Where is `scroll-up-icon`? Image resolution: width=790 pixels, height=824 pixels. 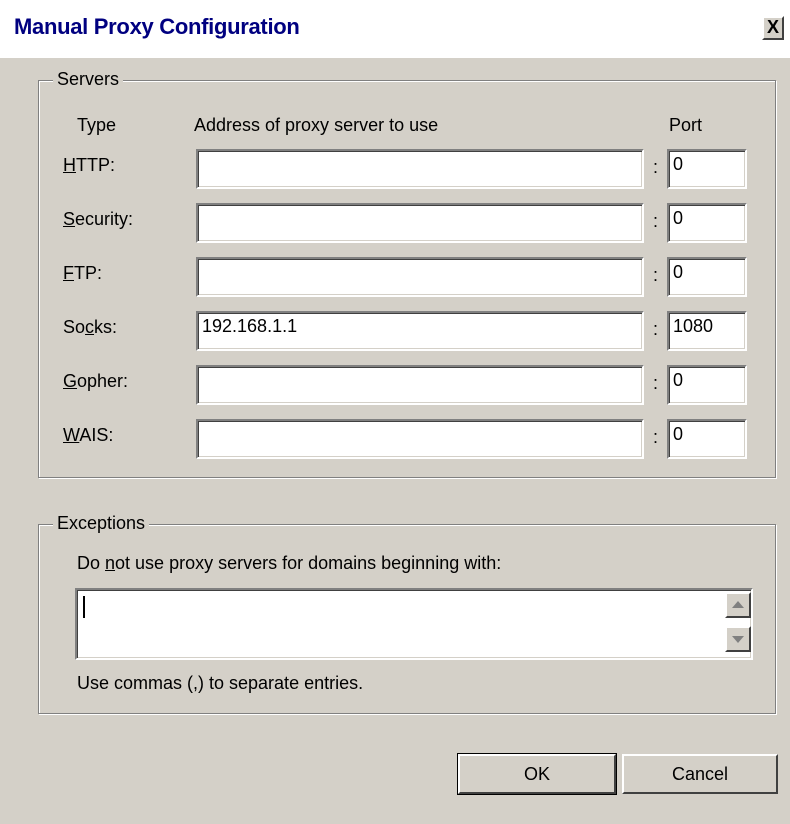 scroll-up-icon is located at coordinates (738, 604).